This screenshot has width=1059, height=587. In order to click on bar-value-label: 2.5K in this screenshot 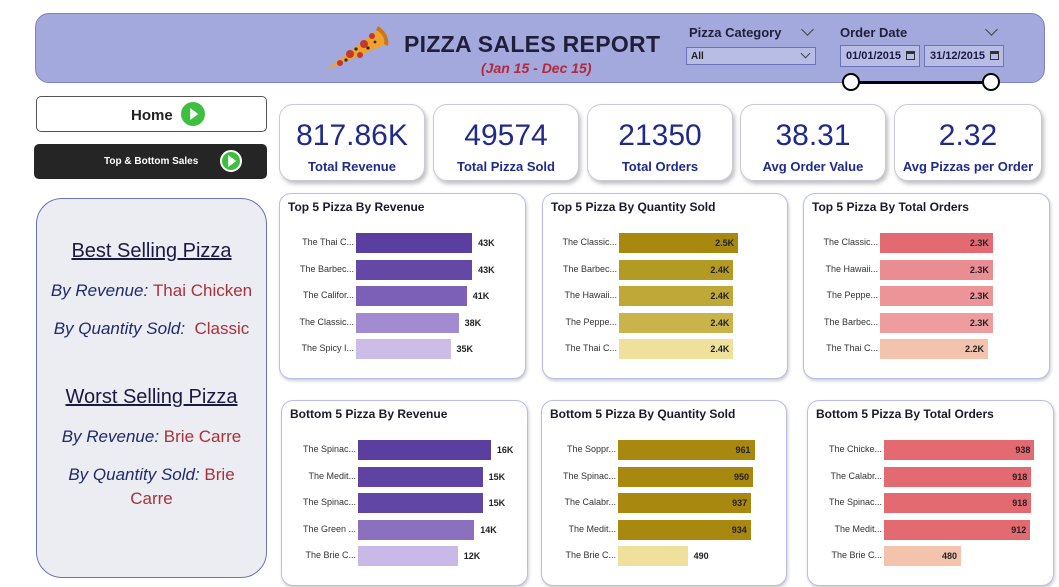, I will do `click(725, 243)`.